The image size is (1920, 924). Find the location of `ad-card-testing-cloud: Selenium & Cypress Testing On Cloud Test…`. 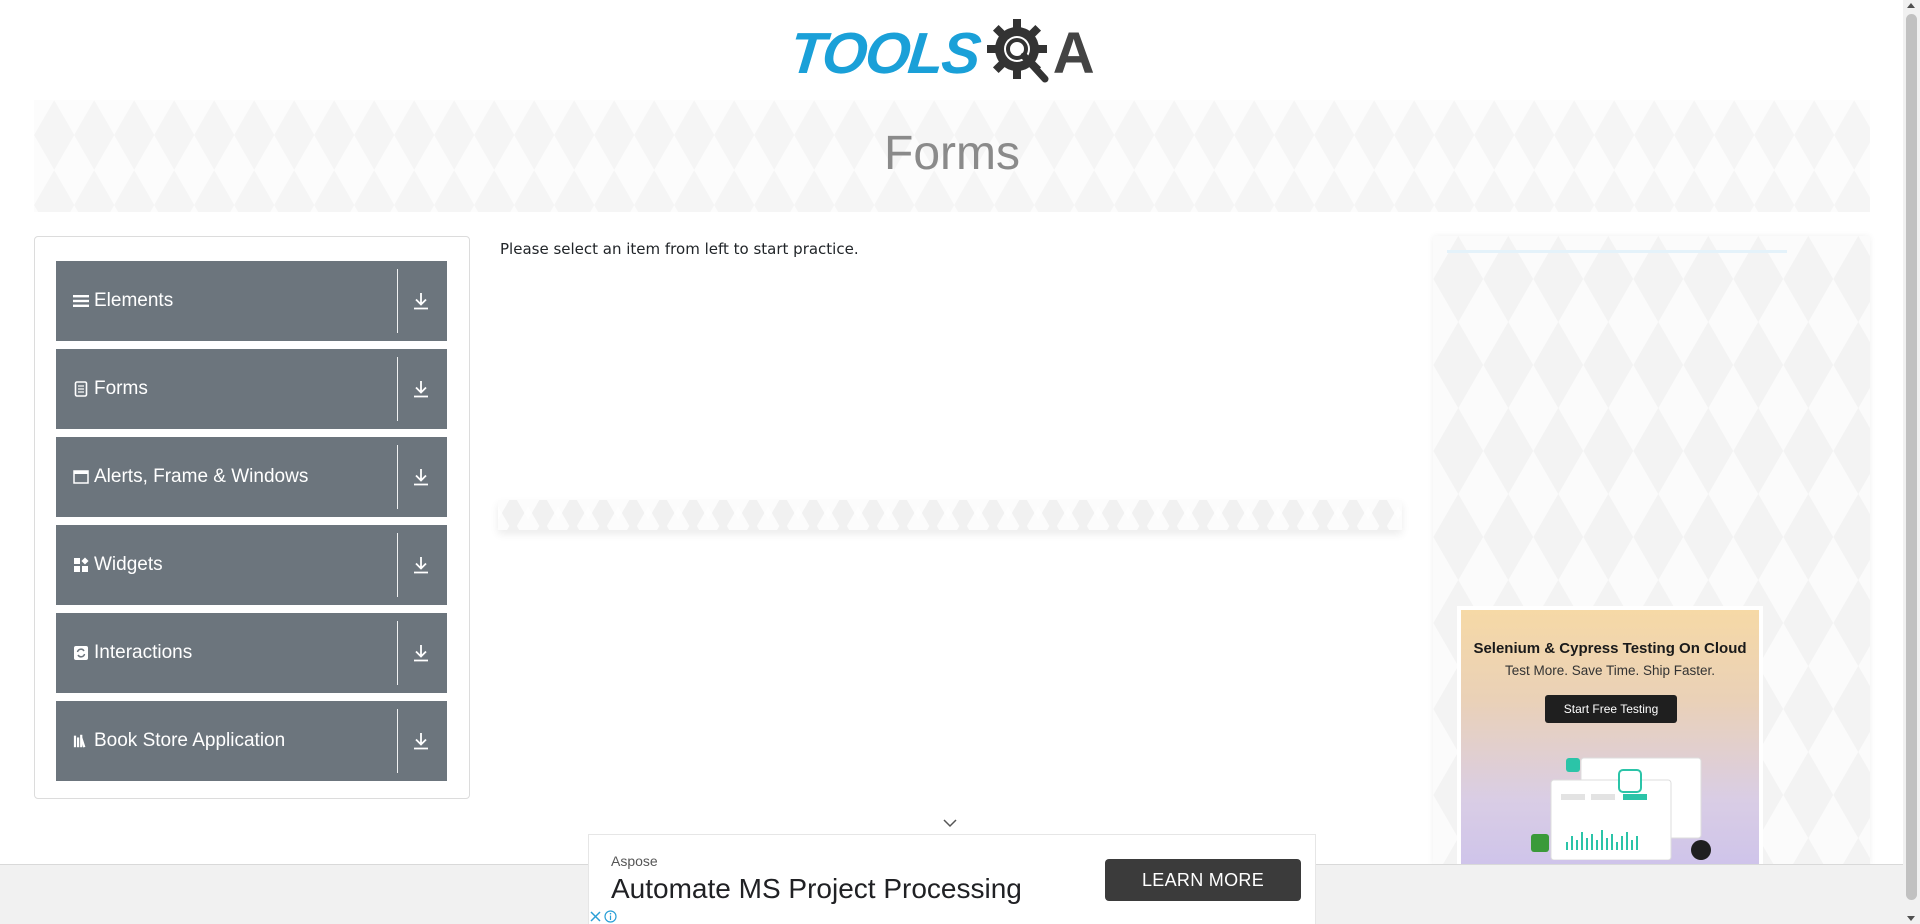

ad-card-testing-cloud: Selenium & Cypress Testing On Cloud Test… is located at coordinates (1610, 737).